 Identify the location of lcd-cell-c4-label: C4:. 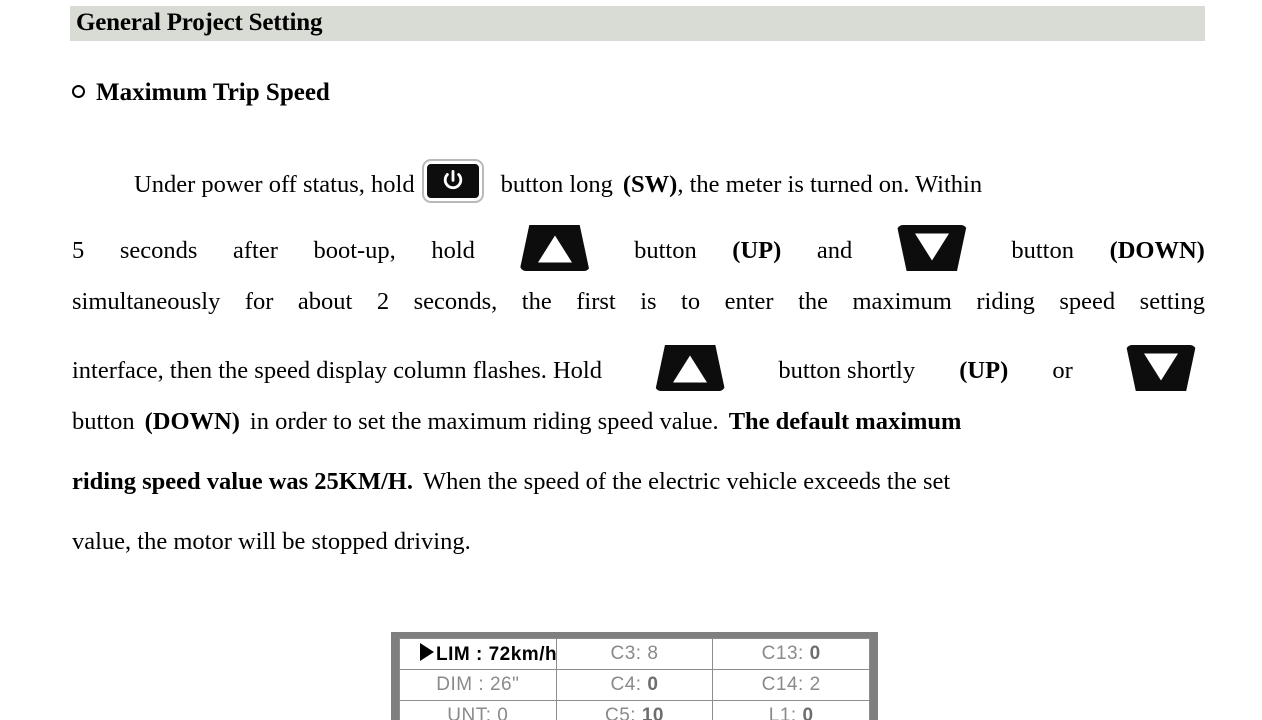
(626, 684).